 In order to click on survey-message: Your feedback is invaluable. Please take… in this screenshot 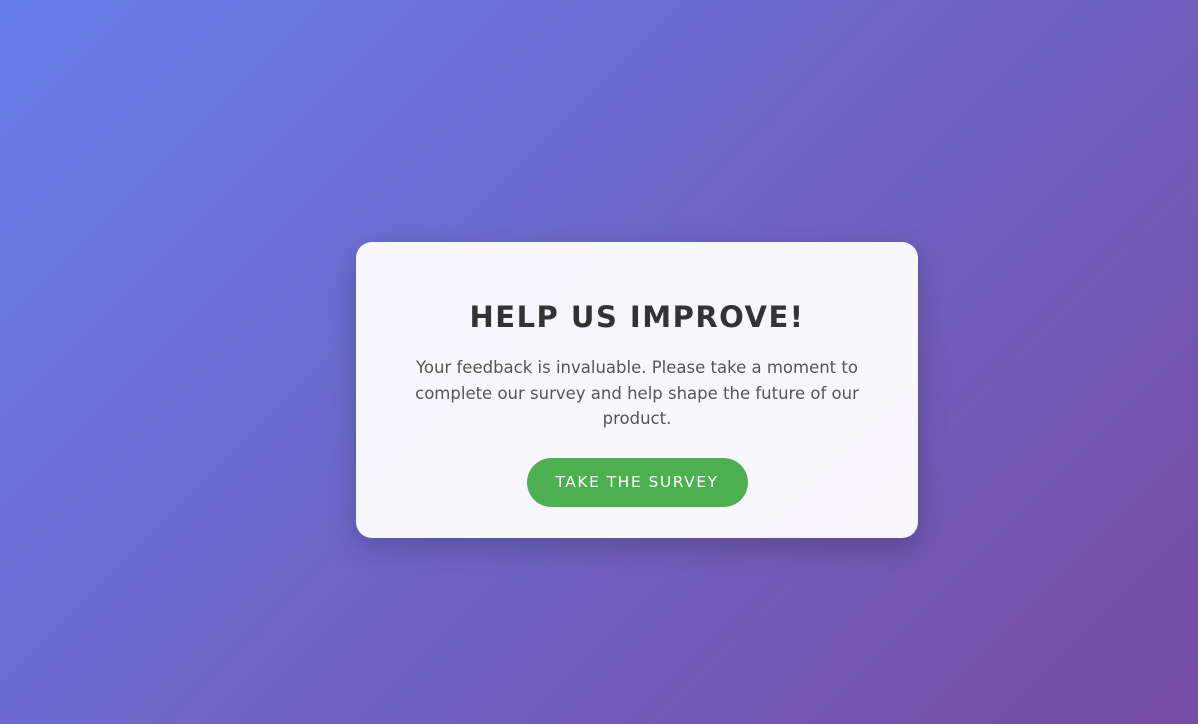, I will do `click(637, 393)`.